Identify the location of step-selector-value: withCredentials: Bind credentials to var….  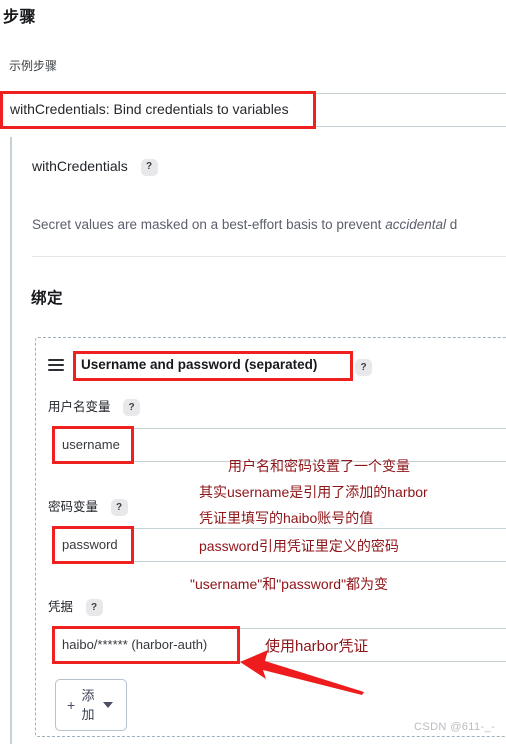
(149, 109).